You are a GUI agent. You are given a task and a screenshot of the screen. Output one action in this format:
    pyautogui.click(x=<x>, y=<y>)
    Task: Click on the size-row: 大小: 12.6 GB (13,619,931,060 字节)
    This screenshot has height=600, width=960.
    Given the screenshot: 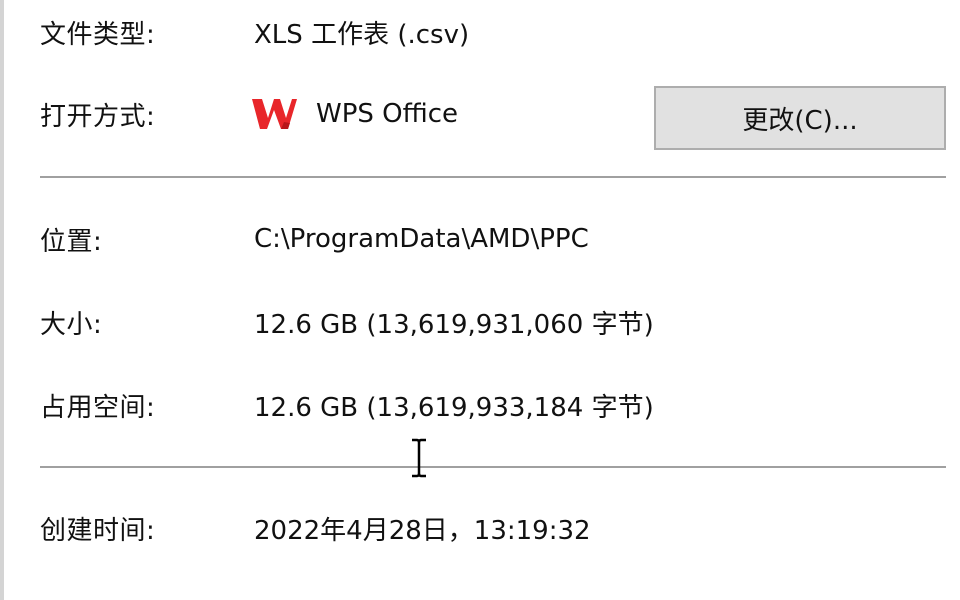 What is the action you would take?
    pyautogui.click(x=490, y=322)
    